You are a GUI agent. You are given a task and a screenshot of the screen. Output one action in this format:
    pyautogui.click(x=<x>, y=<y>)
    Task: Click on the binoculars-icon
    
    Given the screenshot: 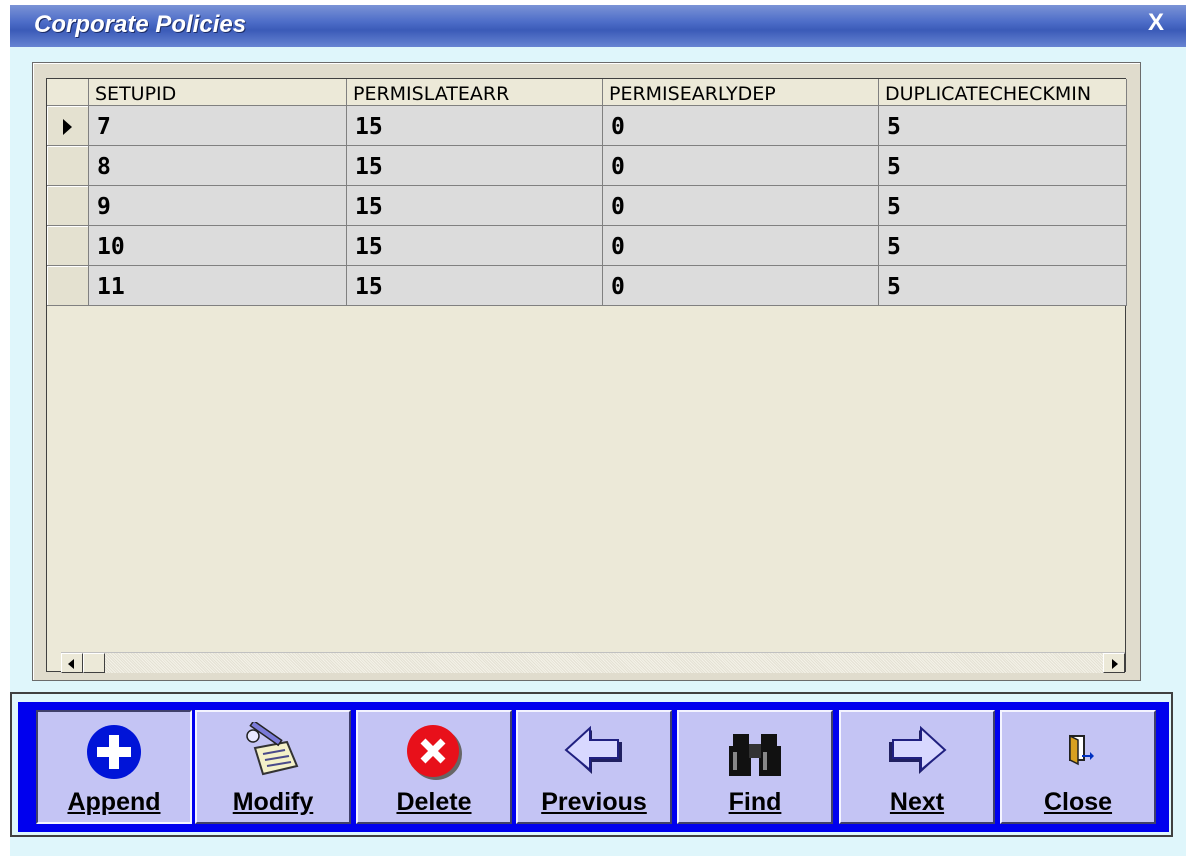 What is the action you would take?
    pyautogui.click(x=755, y=755)
    